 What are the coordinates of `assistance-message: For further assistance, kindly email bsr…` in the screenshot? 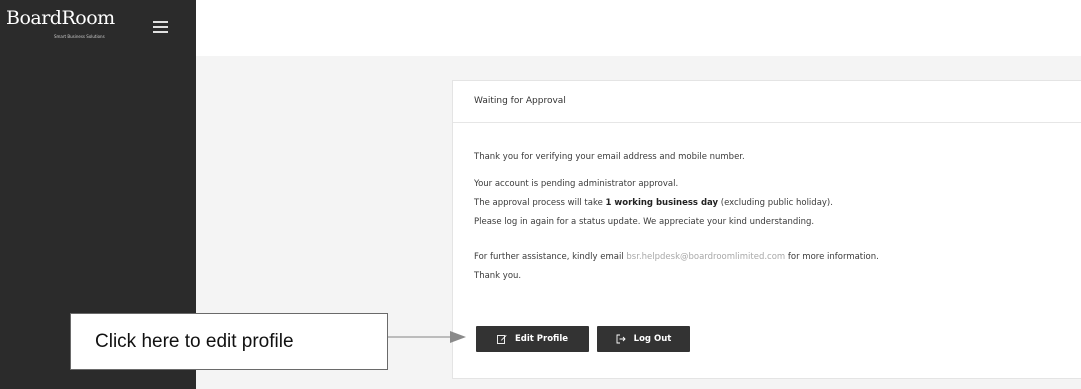 It's located at (676, 257).